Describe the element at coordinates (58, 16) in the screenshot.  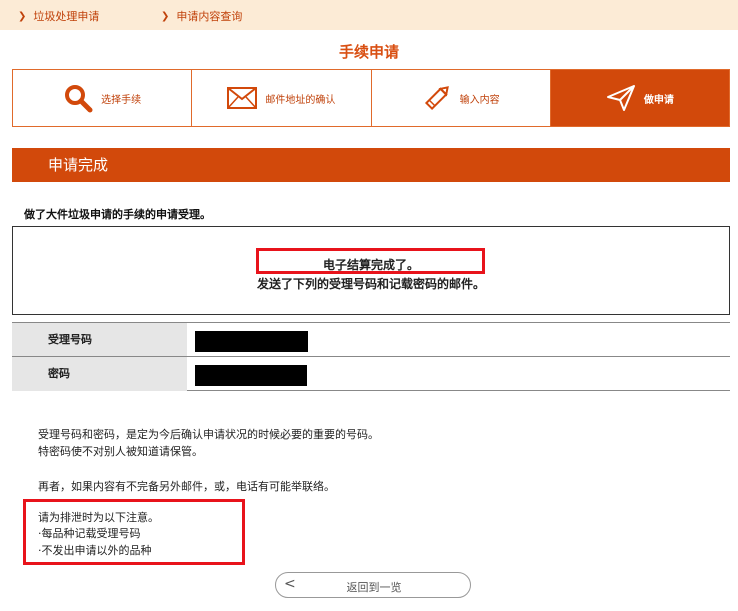
I see `breadcrumb-item-garbage: ❯ 垃圾处理申请` at that location.